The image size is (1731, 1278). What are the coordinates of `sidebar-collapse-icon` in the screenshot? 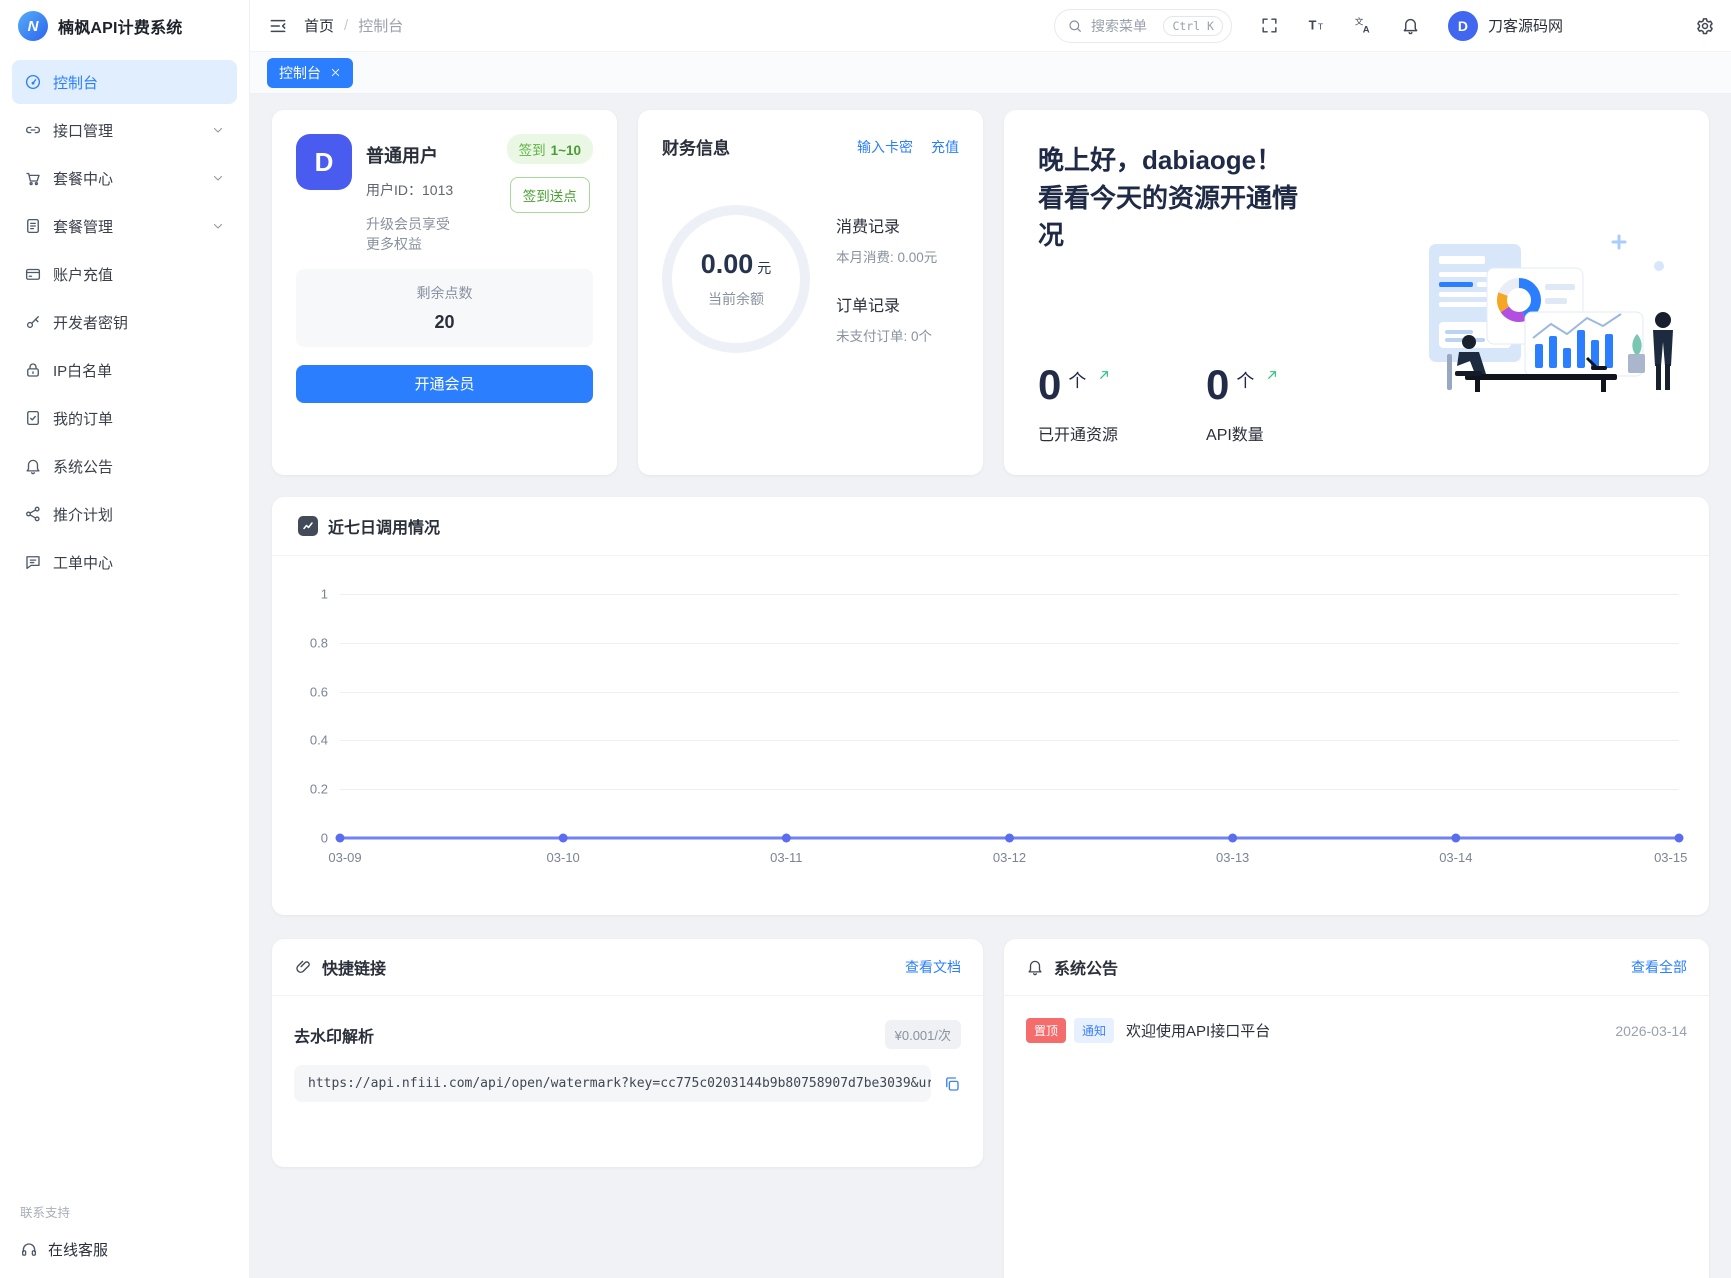 It's located at (278, 26).